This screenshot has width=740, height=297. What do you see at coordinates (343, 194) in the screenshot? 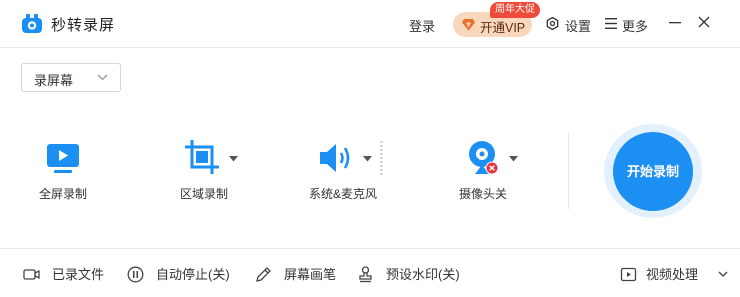
I see `tool-label-audio: 系统&麦克风` at bounding box center [343, 194].